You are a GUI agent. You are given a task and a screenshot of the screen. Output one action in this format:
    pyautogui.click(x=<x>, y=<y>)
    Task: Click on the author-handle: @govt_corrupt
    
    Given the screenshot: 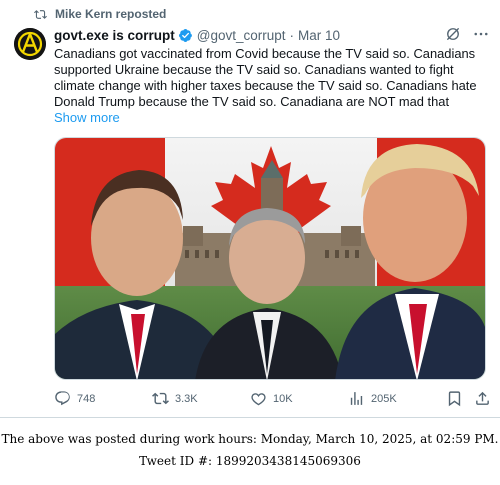 What is the action you would take?
    pyautogui.click(x=241, y=35)
    